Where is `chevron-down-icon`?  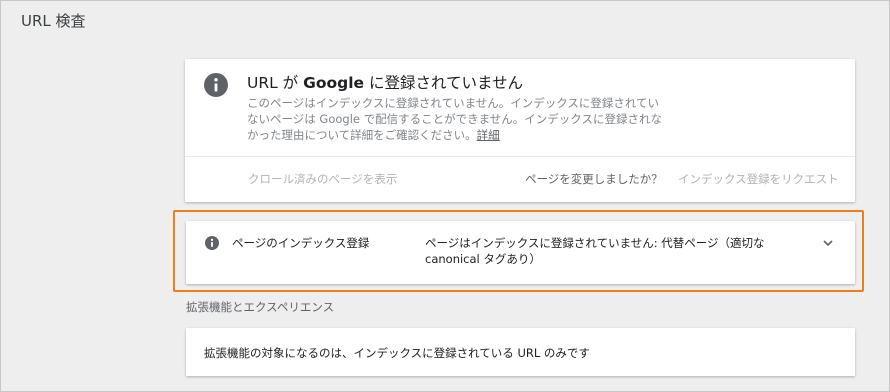 chevron-down-icon is located at coordinates (828, 243).